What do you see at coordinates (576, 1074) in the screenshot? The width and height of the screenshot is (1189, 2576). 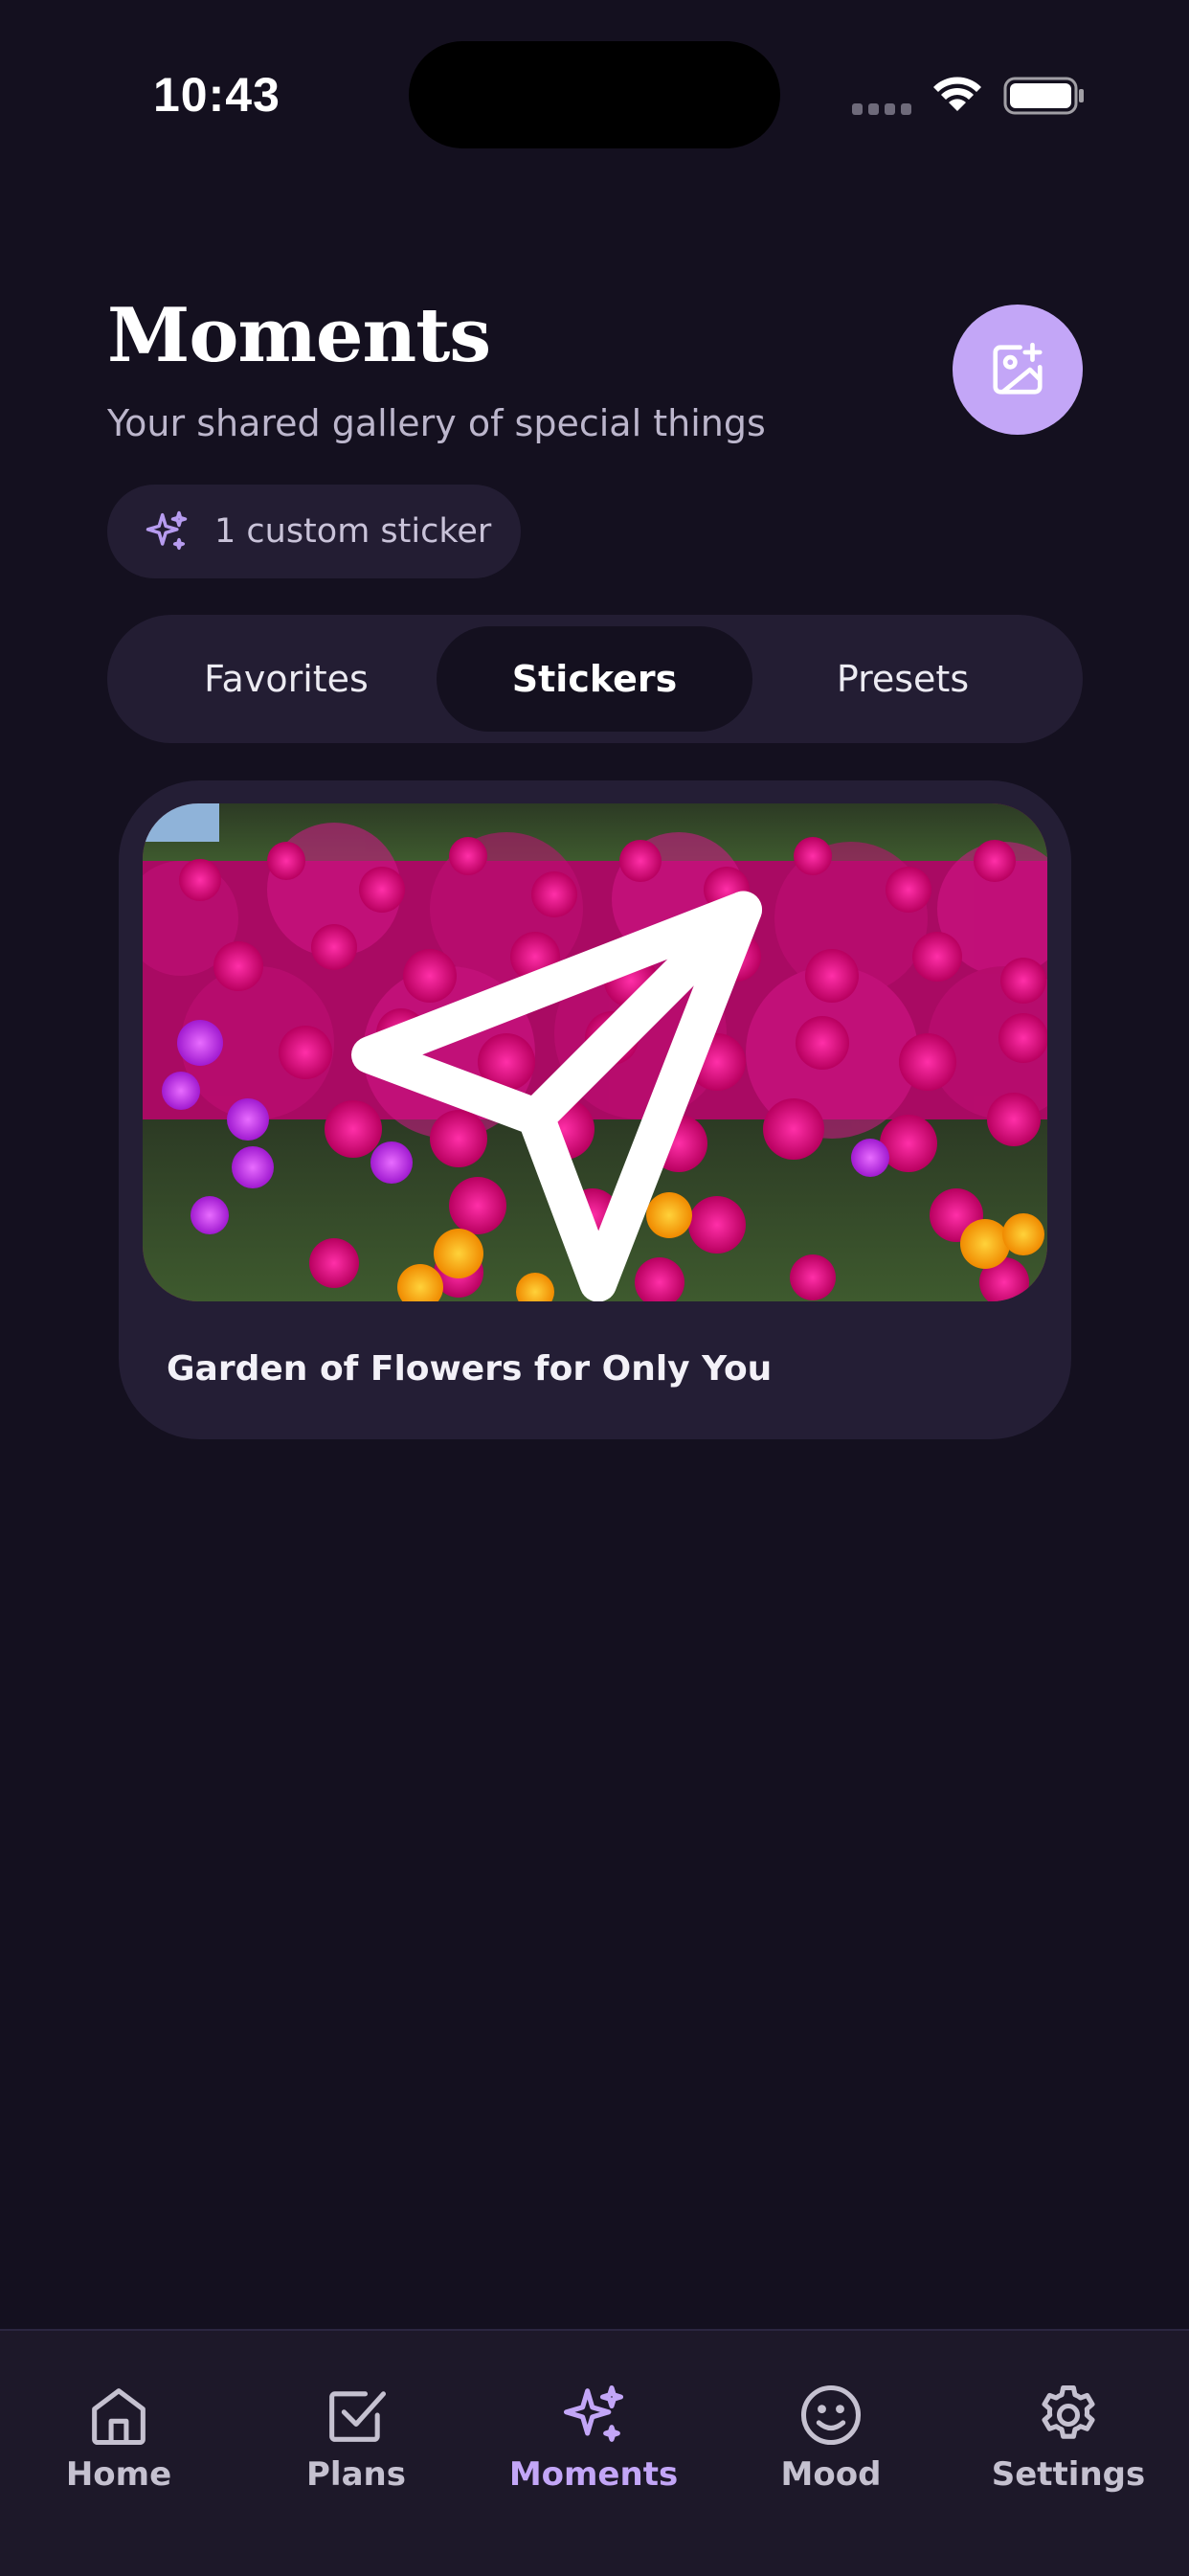 I see `send-icon` at bounding box center [576, 1074].